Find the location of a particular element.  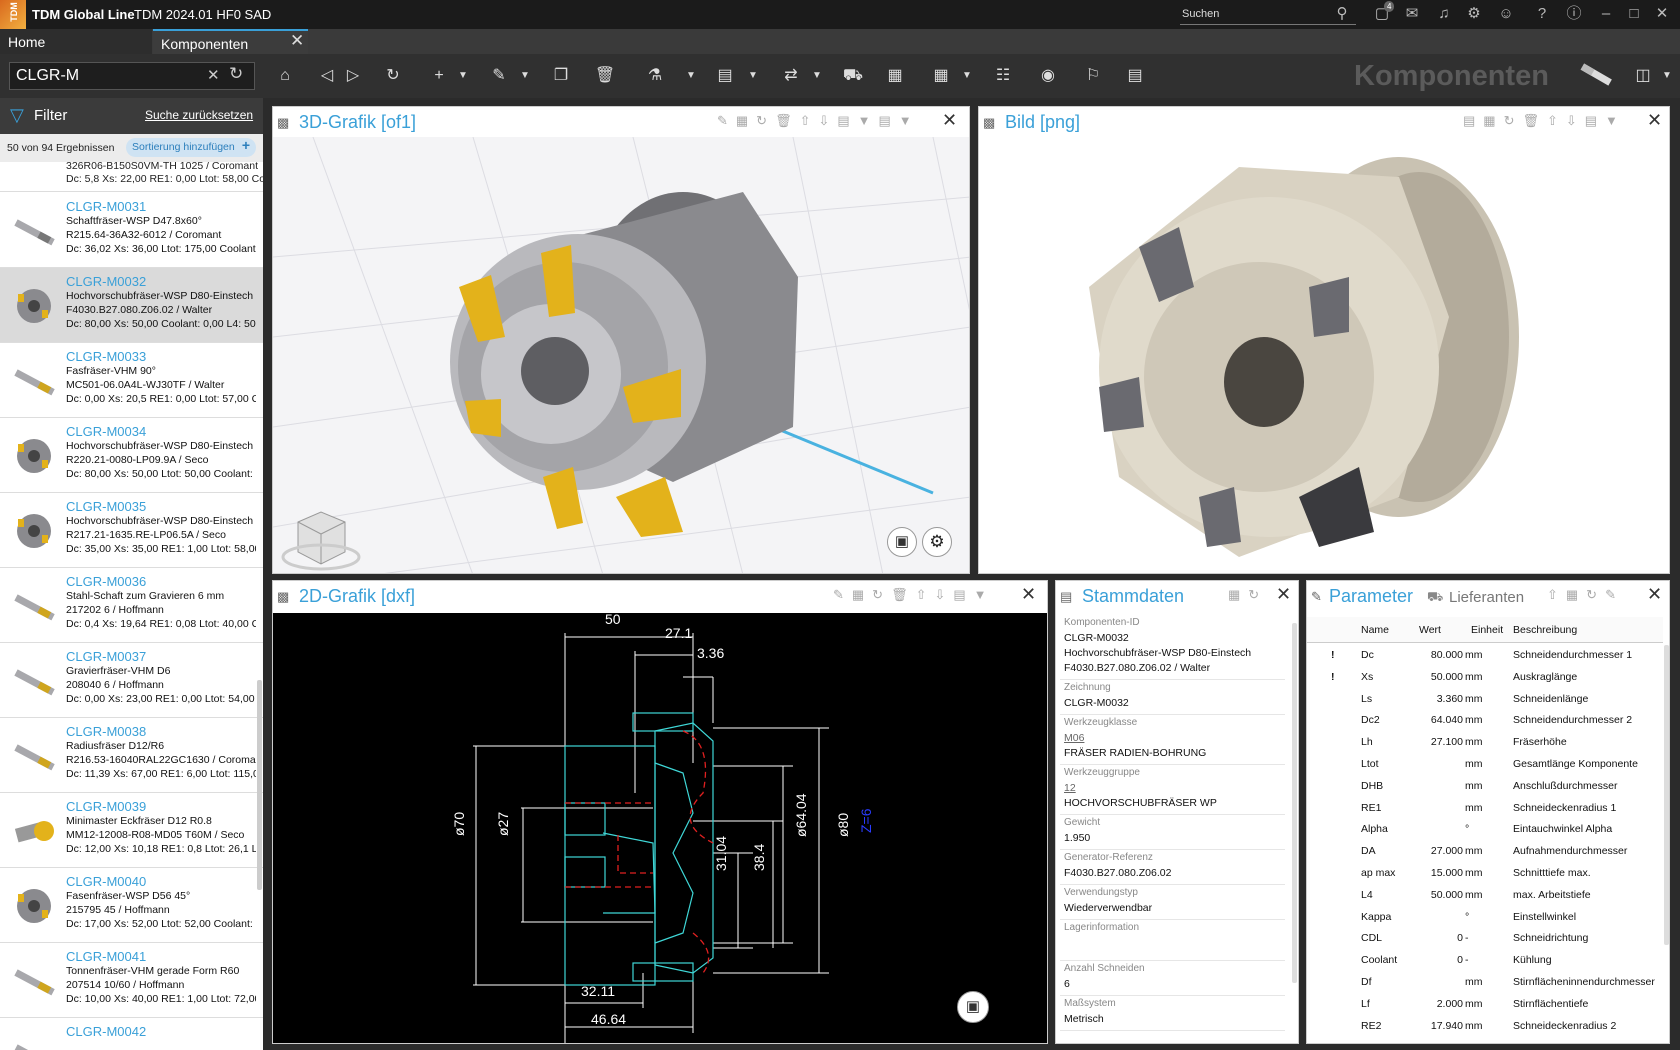

panel-parameter-actions-icon: ⇧▦↻✎ is located at coordinates (1585, 595).